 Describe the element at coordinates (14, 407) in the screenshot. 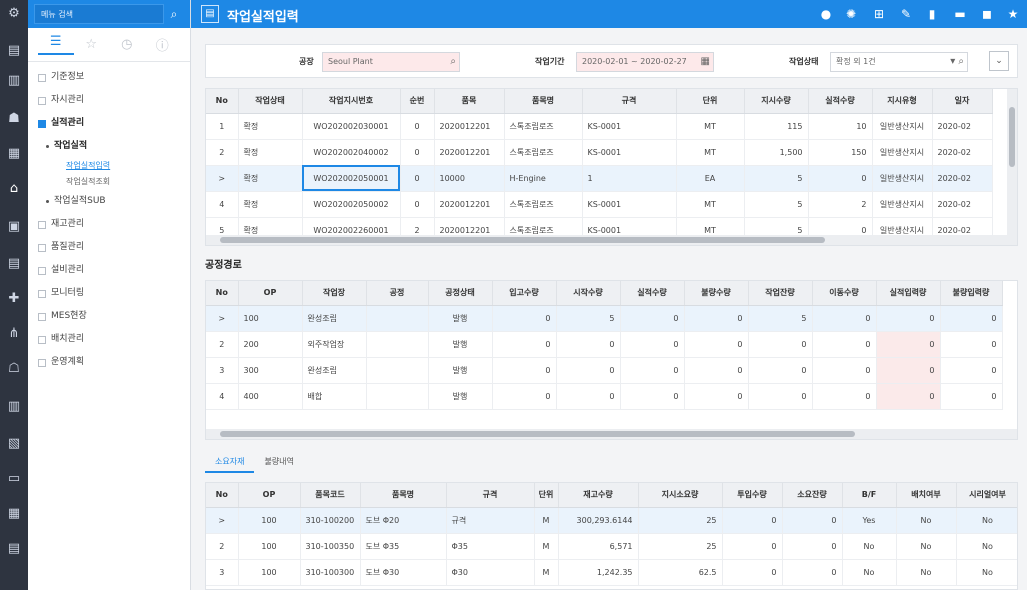

I see `building-icon: ▥` at that location.